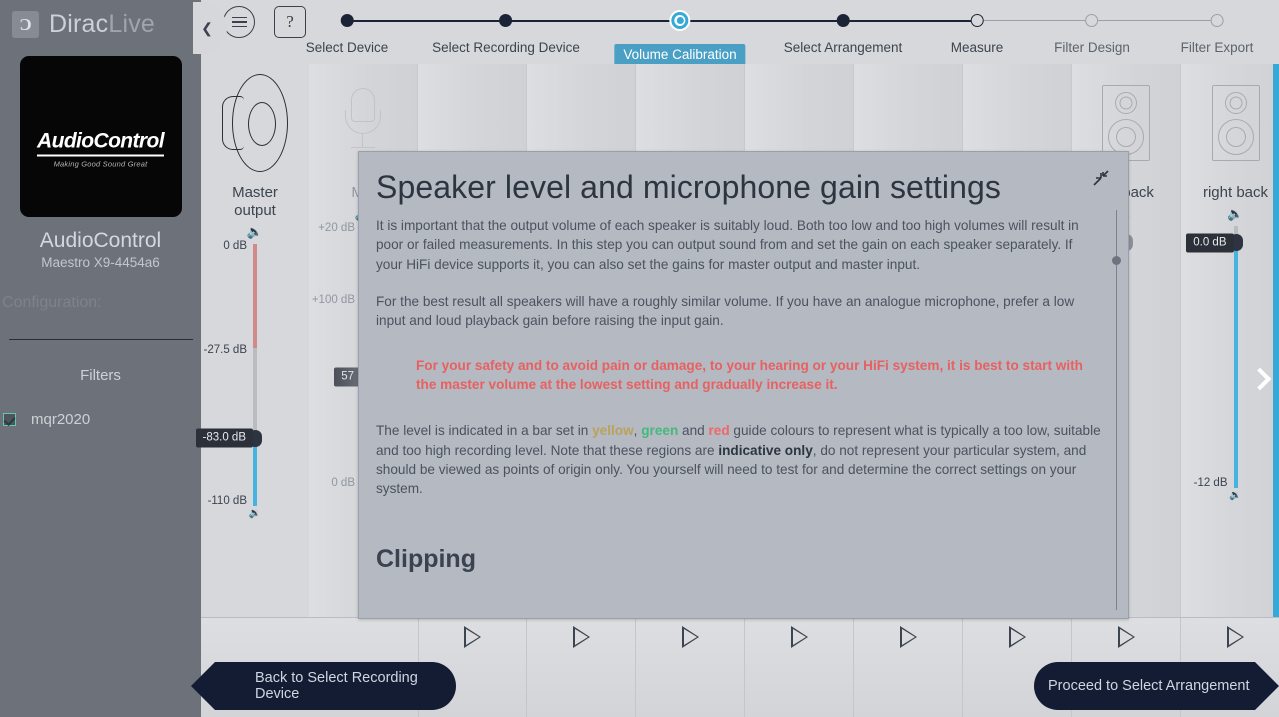 Image resolution: width=1279 pixels, height=717 pixels. I want to click on slider-value-tooltip: 0.0 dB, so click(1210, 243).